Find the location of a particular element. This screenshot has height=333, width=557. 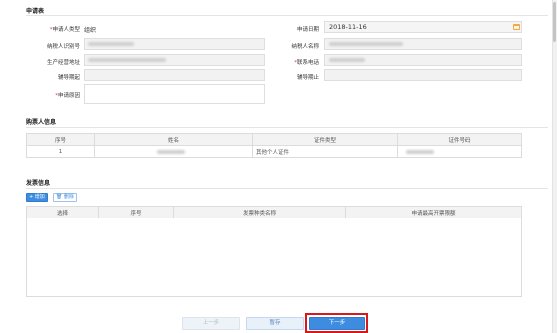

section-title-buyer: 购票人信息 is located at coordinates (41, 122).